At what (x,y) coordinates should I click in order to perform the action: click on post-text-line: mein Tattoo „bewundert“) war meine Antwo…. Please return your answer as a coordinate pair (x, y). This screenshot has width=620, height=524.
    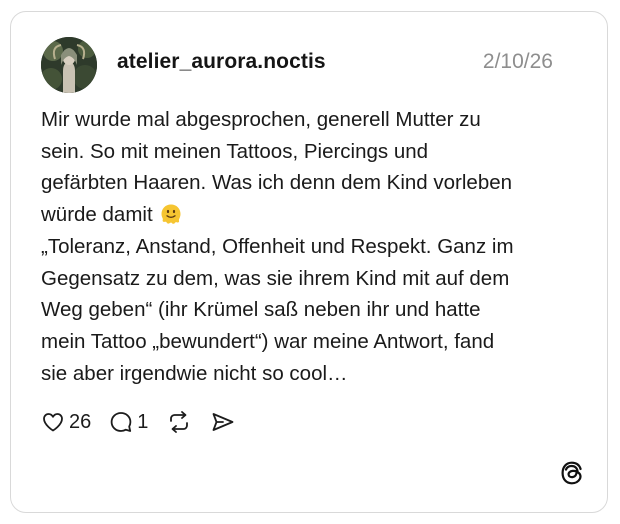
    Looking at the image, I should click on (268, 341).